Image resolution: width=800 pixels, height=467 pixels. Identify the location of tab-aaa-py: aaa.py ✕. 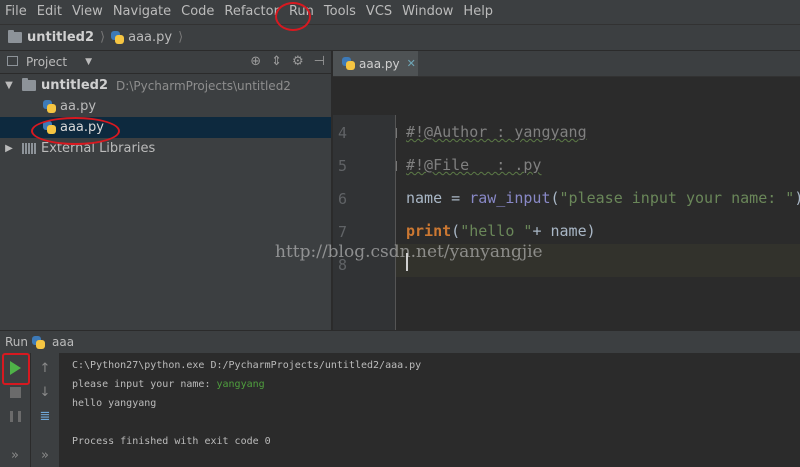
(375, 63).